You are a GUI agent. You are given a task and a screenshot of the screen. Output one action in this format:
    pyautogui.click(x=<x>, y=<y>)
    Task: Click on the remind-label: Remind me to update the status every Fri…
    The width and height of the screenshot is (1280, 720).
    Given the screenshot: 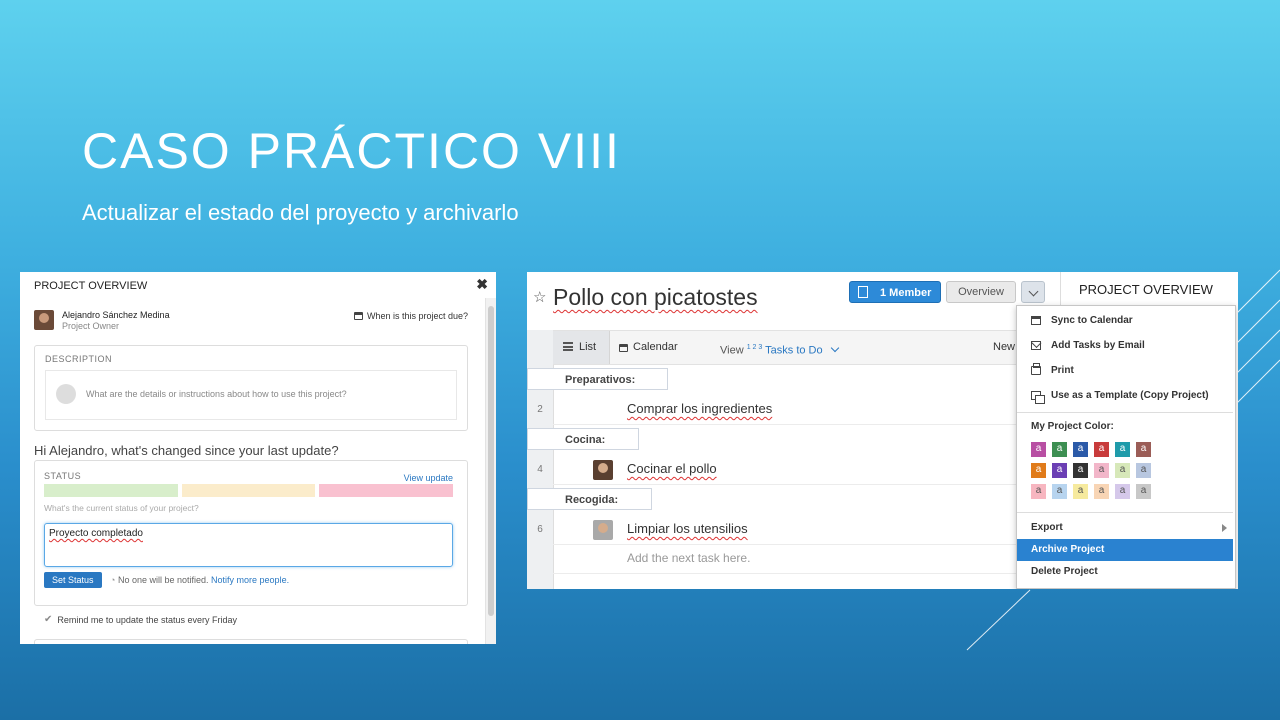 What is the action you would take?
    pyautogui.click(x=147, y=619)
    